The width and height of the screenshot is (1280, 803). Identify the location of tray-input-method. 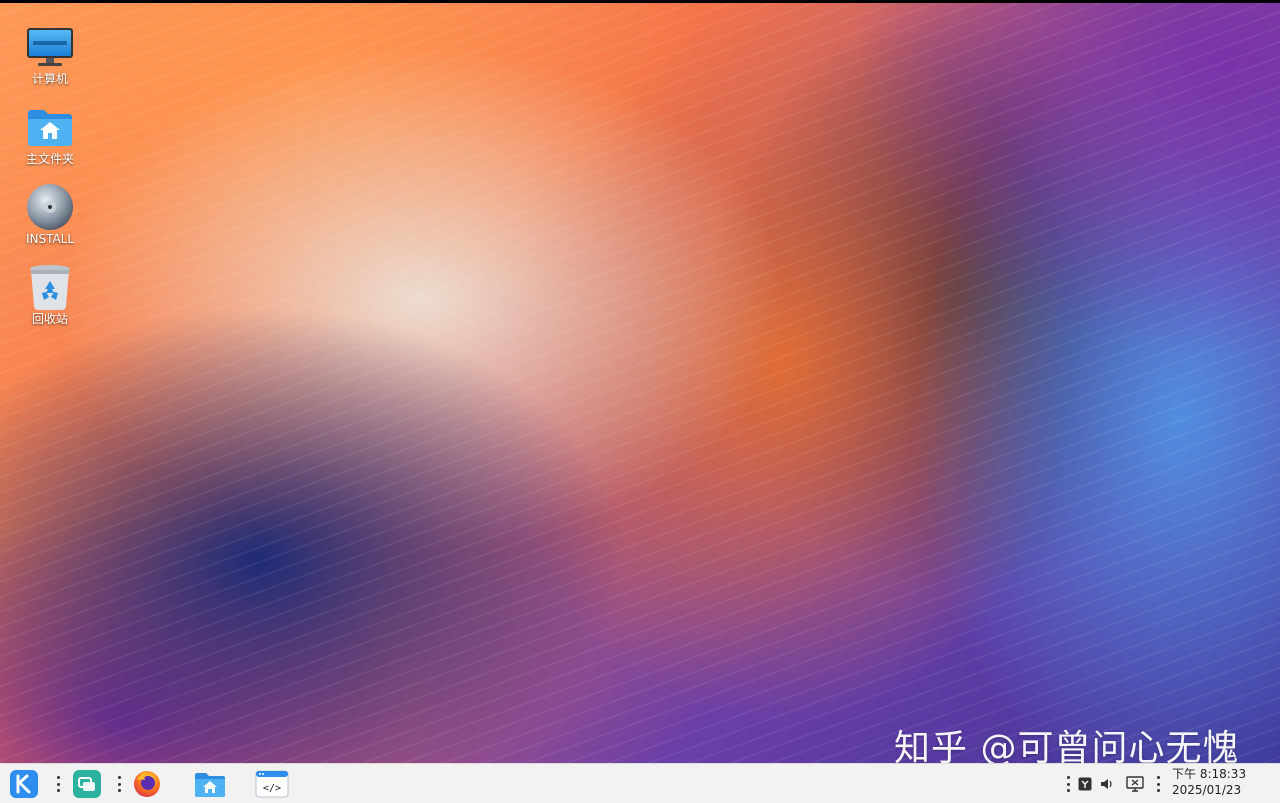
(1085, 784).